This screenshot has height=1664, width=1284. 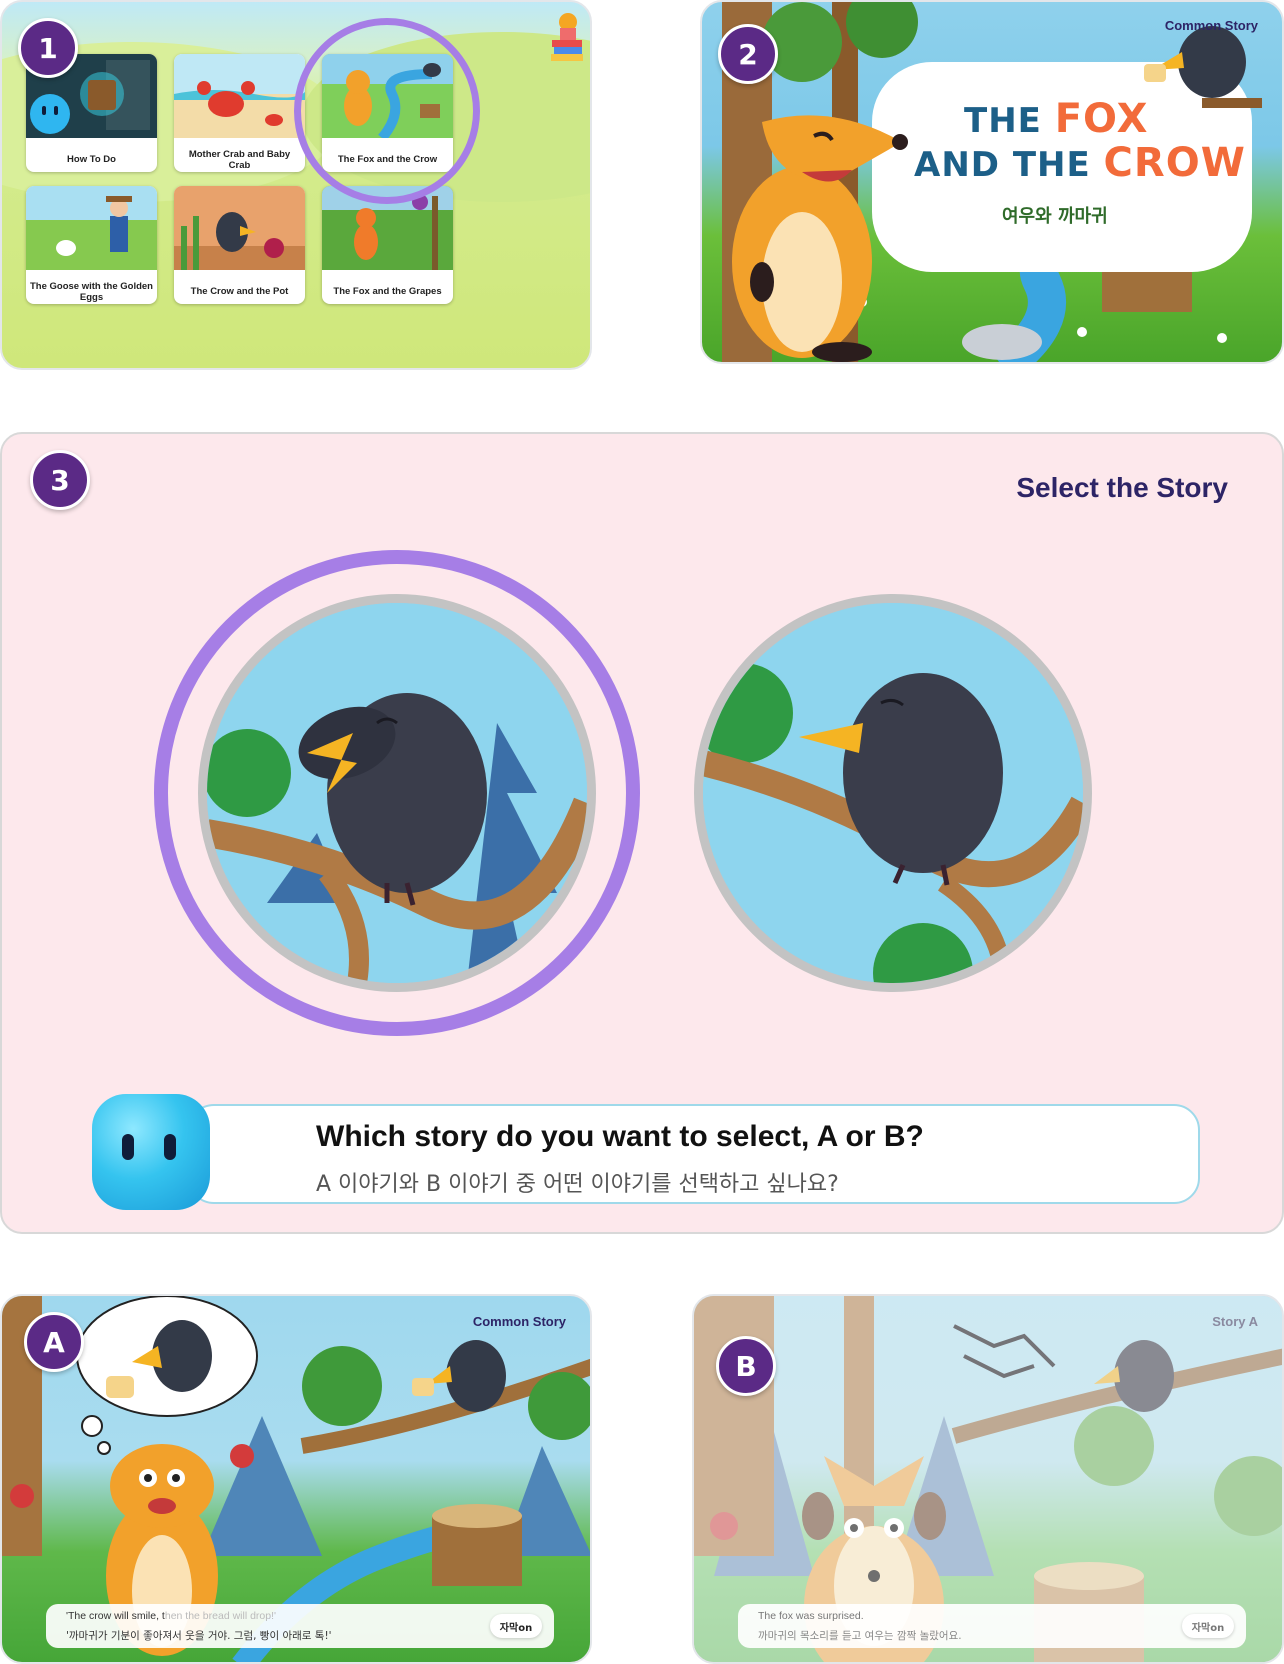 What do you see at coordinates (567, 37) in the screenshot?
I see `reading-kid-icon` at bounding box center [567, 37].